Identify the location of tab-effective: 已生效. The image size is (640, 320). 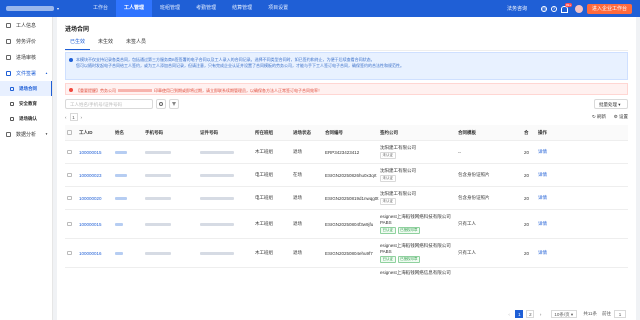
(78, 44).